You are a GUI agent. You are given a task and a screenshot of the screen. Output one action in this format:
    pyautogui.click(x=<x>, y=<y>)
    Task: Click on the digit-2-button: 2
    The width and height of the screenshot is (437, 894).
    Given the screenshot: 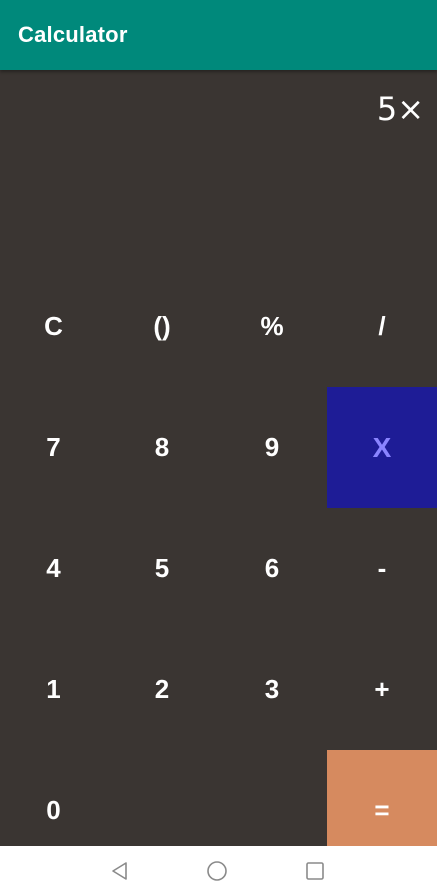 What is the action you would take?
    pyautogui.click(x=162, y=689)
    